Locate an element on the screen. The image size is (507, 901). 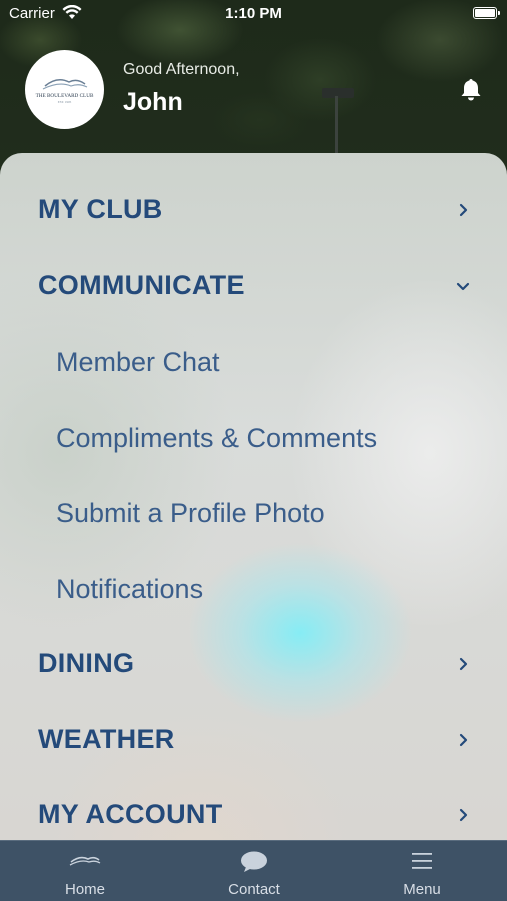
menu-item-my-account: MY ACCOUNT is located at coordinates (253, 814).